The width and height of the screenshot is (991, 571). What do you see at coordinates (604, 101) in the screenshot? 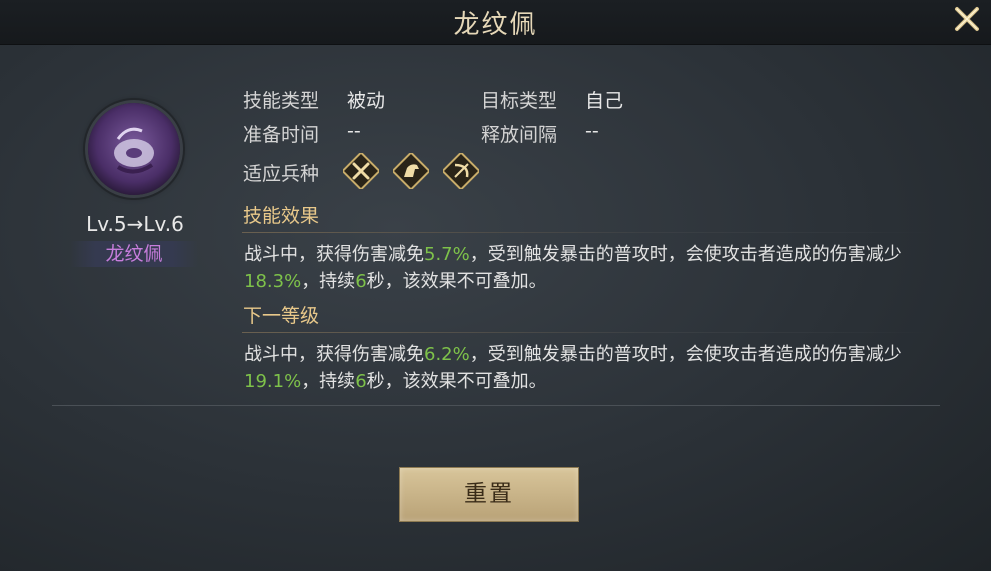
I see `target-type-value: 自己` at bounding box center [604, 101].